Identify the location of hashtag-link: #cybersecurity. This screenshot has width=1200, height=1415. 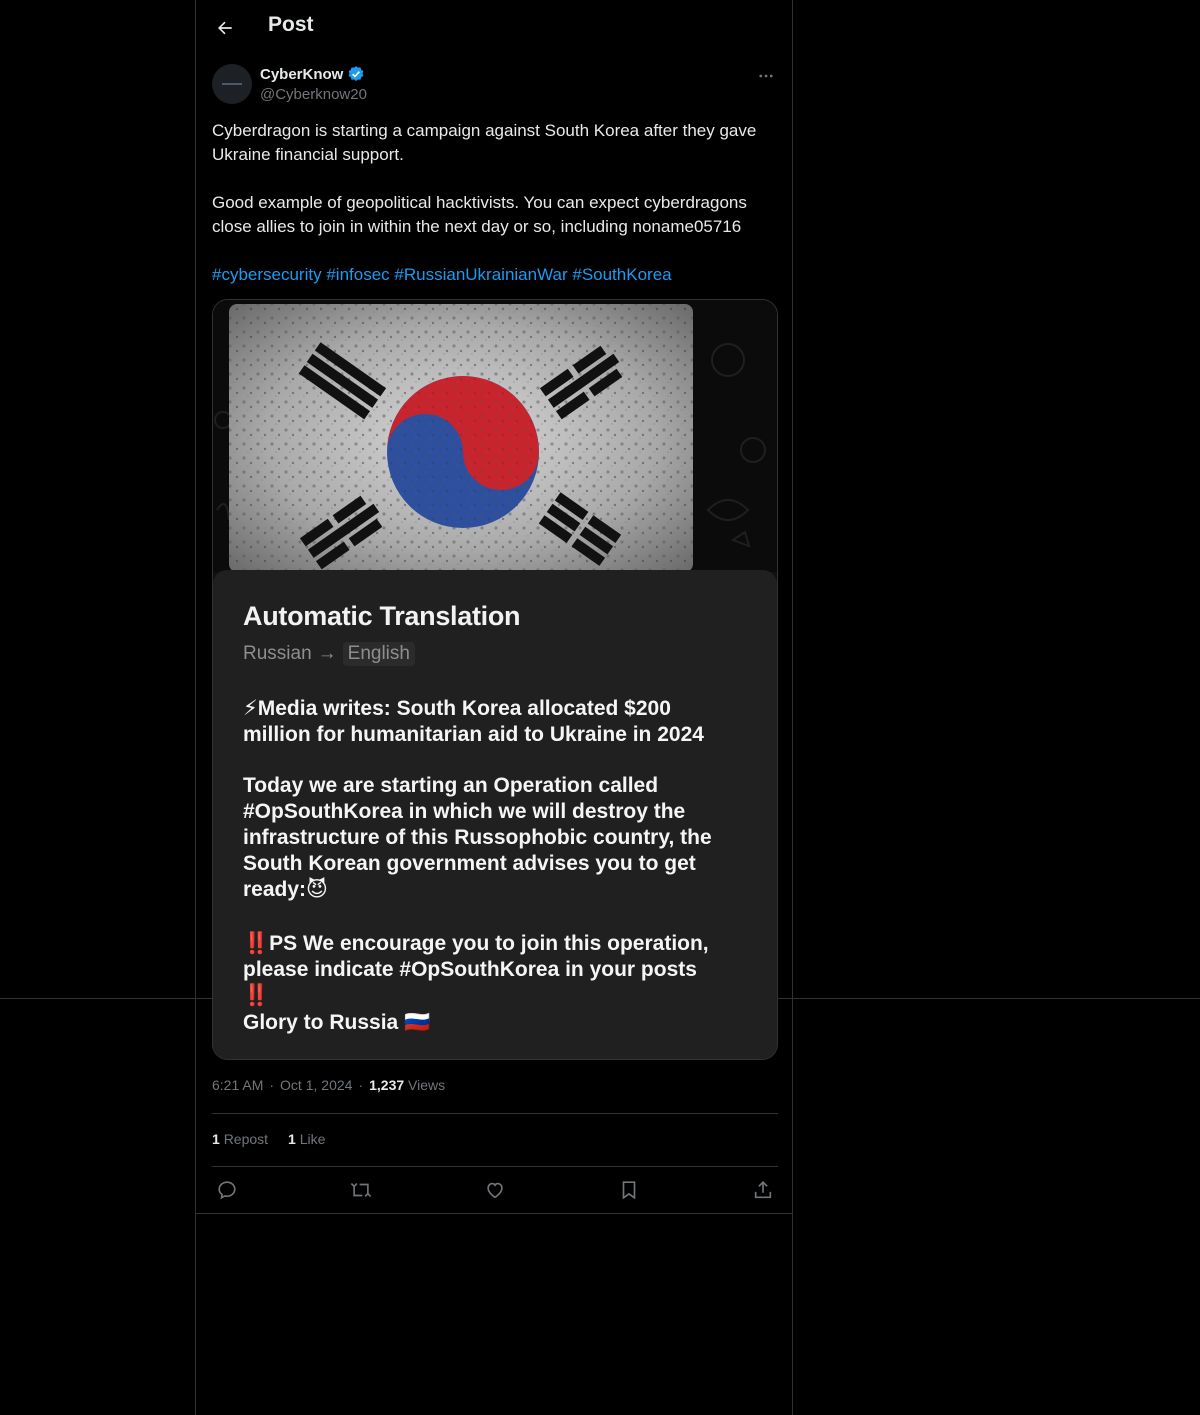
(267, 274).